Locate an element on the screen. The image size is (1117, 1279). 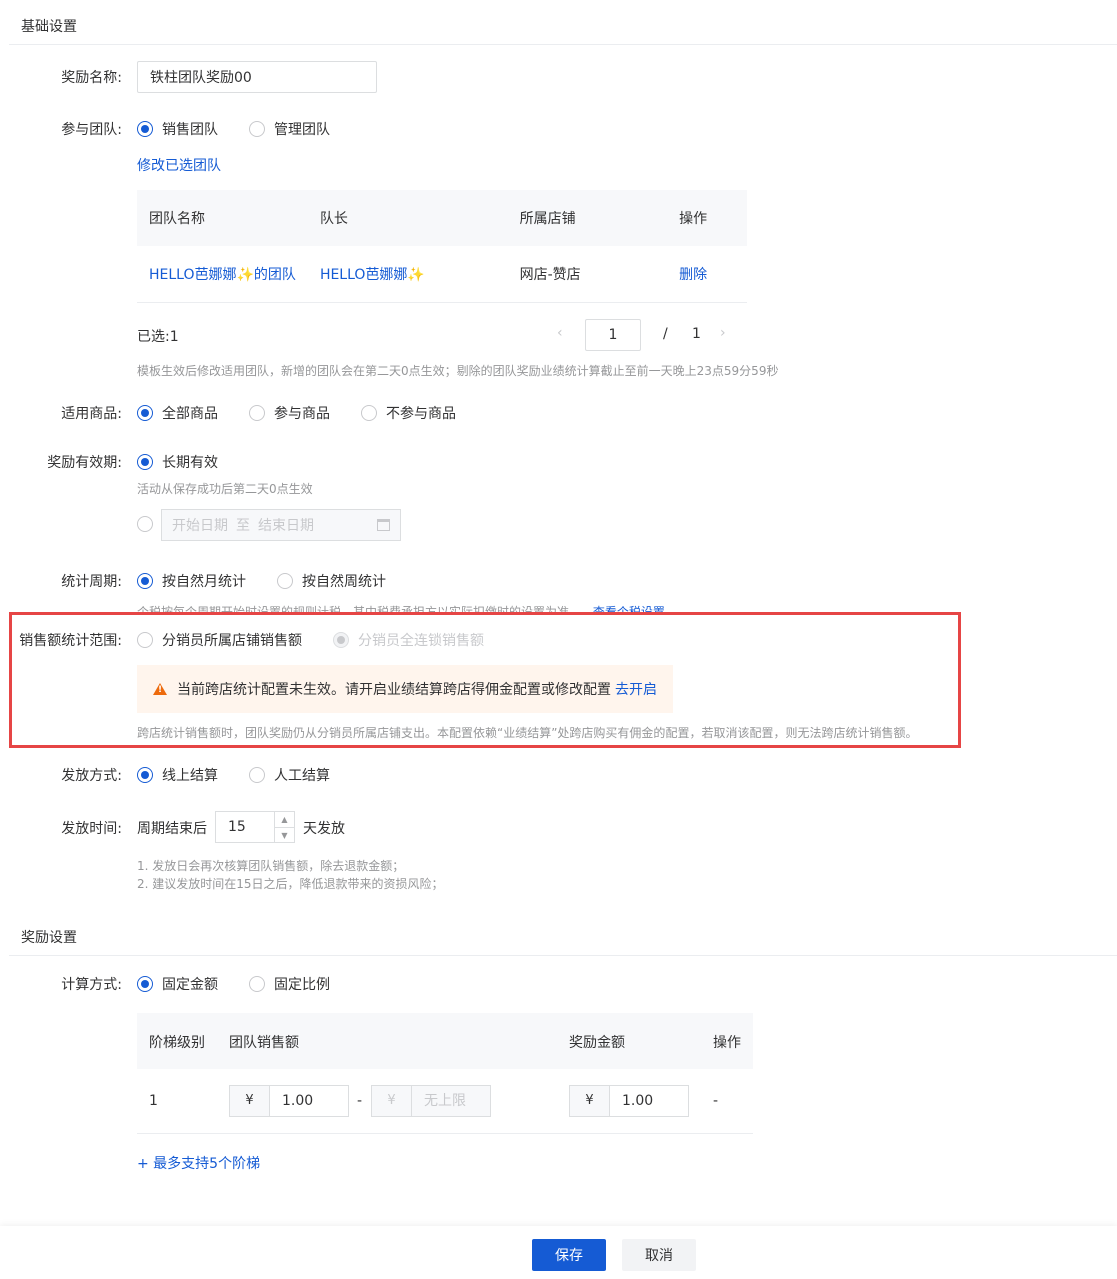
radio-label: 长期有效 is located at coordinates (190, 463).